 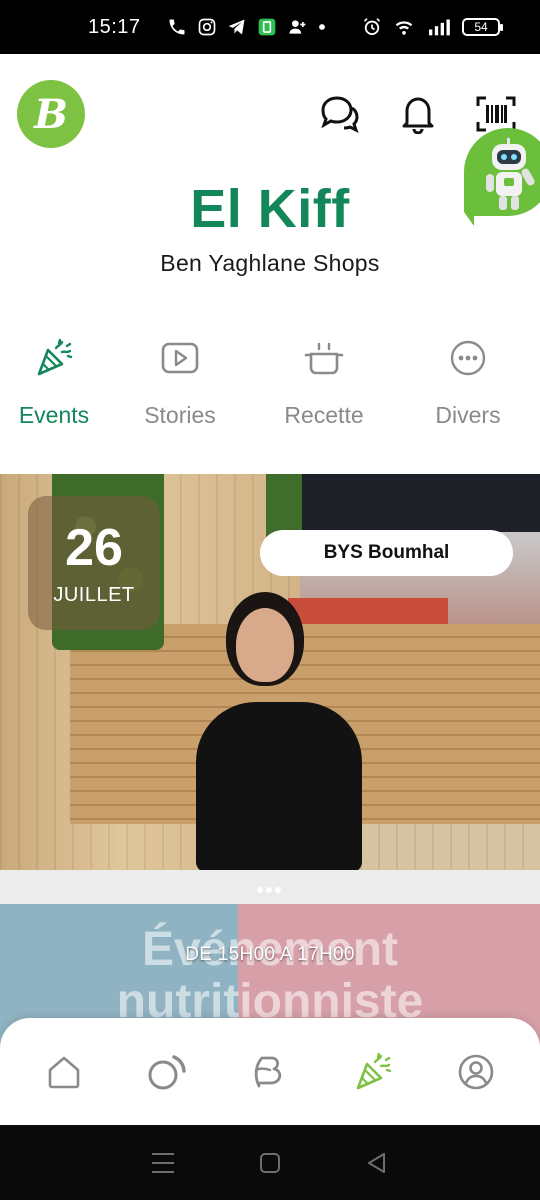 What do you see at coordinates (404, 28) in the screenshot?
I see `wifi-icon` at bounding box center [404, 28].